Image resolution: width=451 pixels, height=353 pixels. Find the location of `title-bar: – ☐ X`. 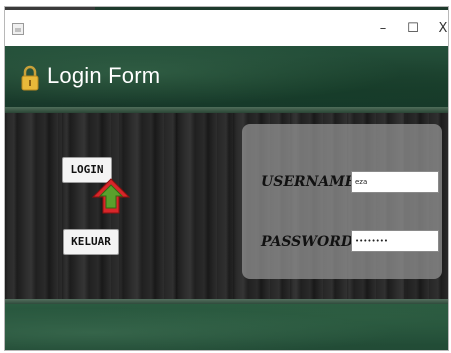

title-bar: – ☐ X is located at coordinates (226, 28).